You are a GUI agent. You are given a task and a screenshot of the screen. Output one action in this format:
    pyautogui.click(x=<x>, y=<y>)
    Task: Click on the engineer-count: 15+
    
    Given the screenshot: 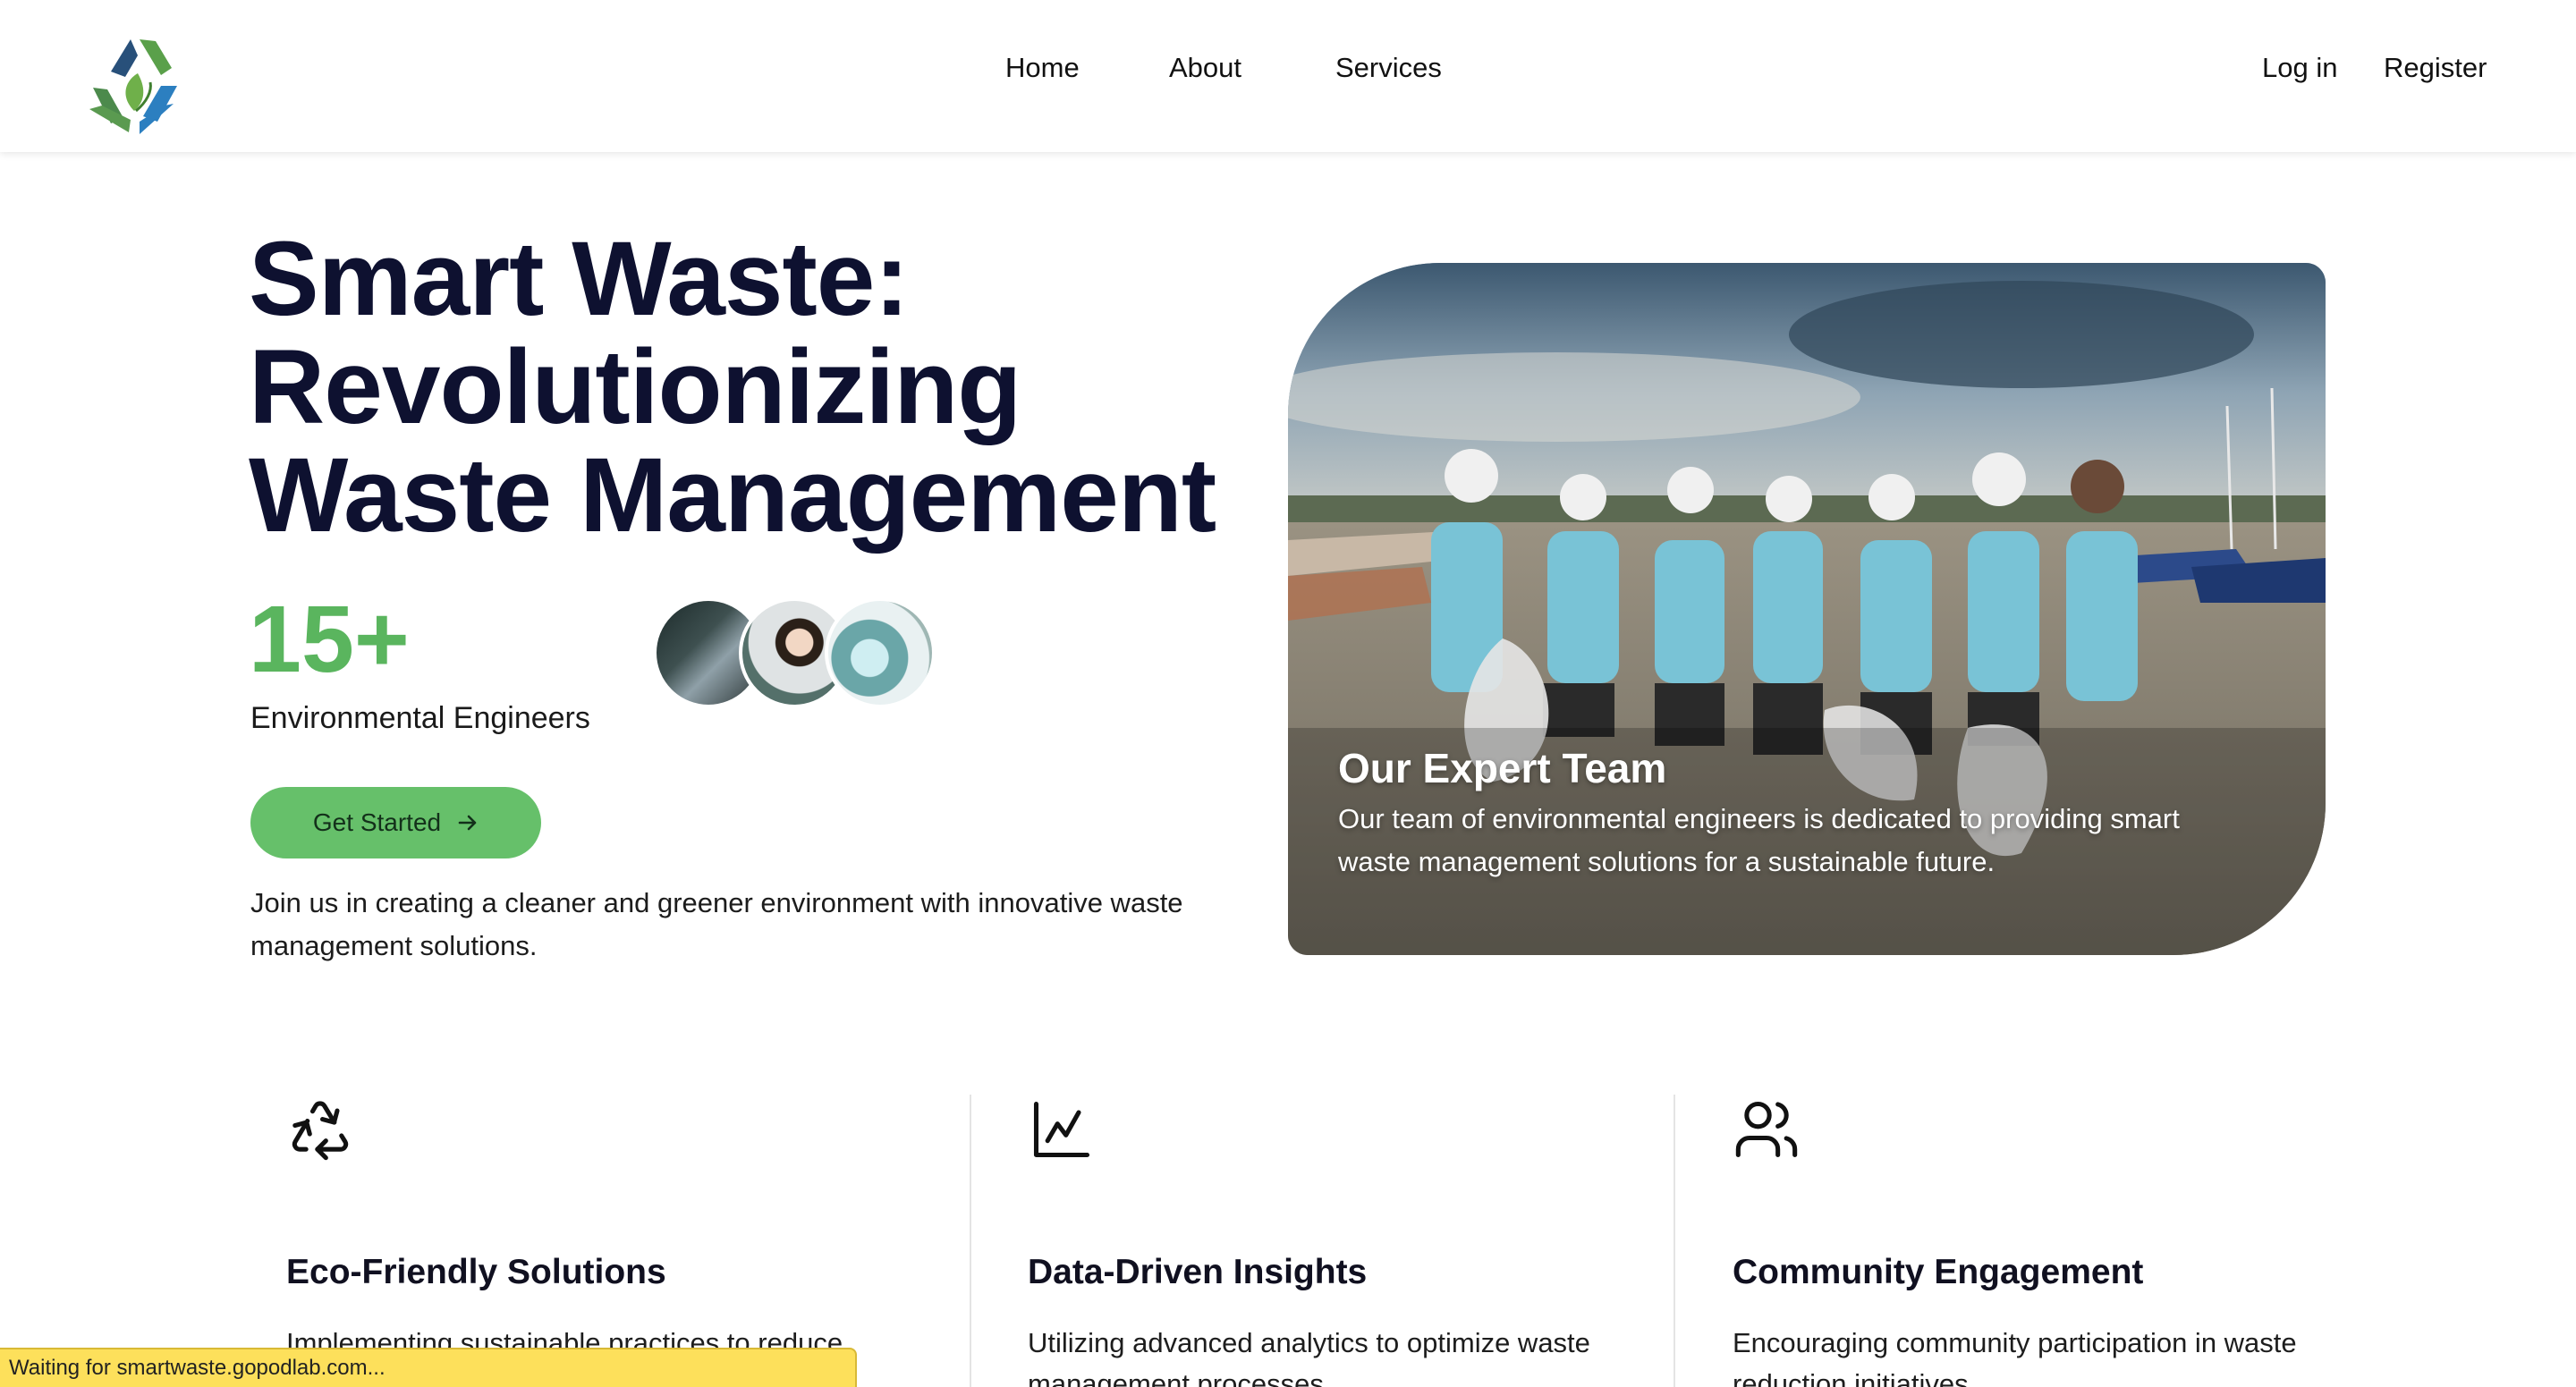 What is the action you would take?
    pyautogui.click(x=329, y=639)
    